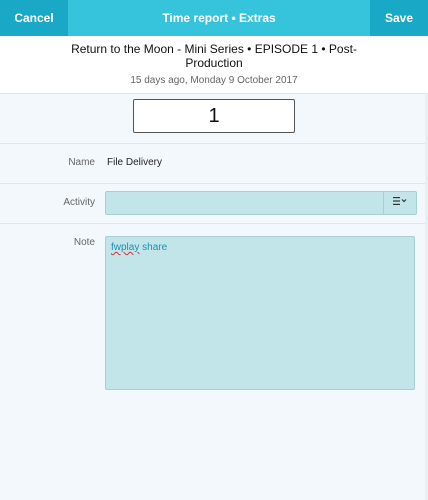 This screenshot has height=500, width=428. I want to click on name-label: Name, so click(81, 162).